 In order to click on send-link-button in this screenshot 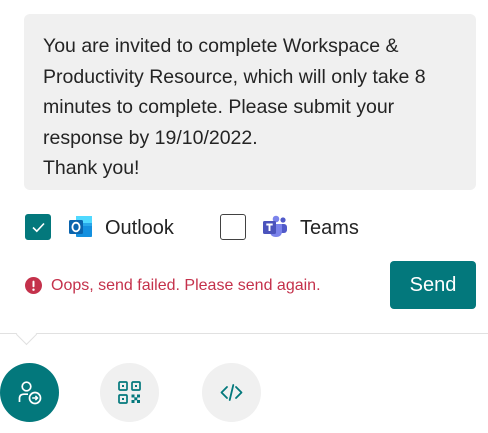, I will do `click(29, 392)`.